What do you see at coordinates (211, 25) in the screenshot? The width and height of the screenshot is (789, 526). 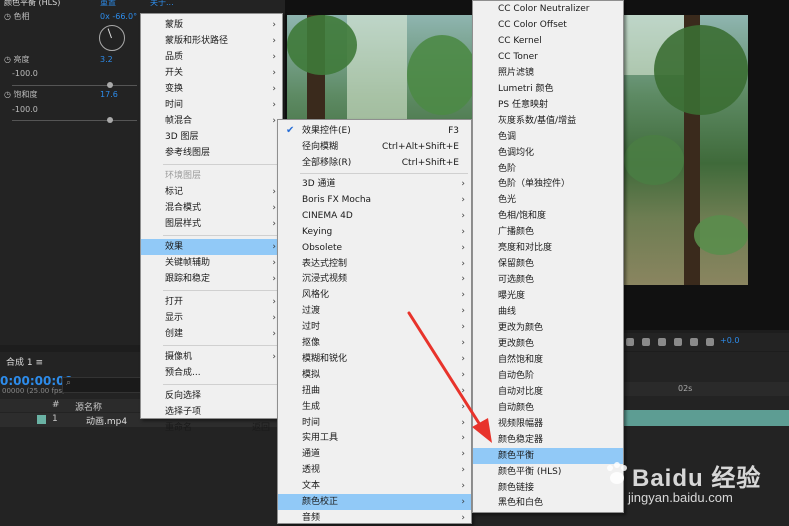 I see `menu-item: 蒙版 ›` at bounding box center [211, 25].